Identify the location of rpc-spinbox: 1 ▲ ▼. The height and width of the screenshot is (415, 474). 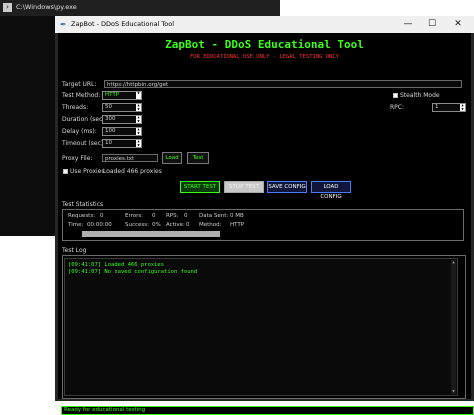
(449, 107).